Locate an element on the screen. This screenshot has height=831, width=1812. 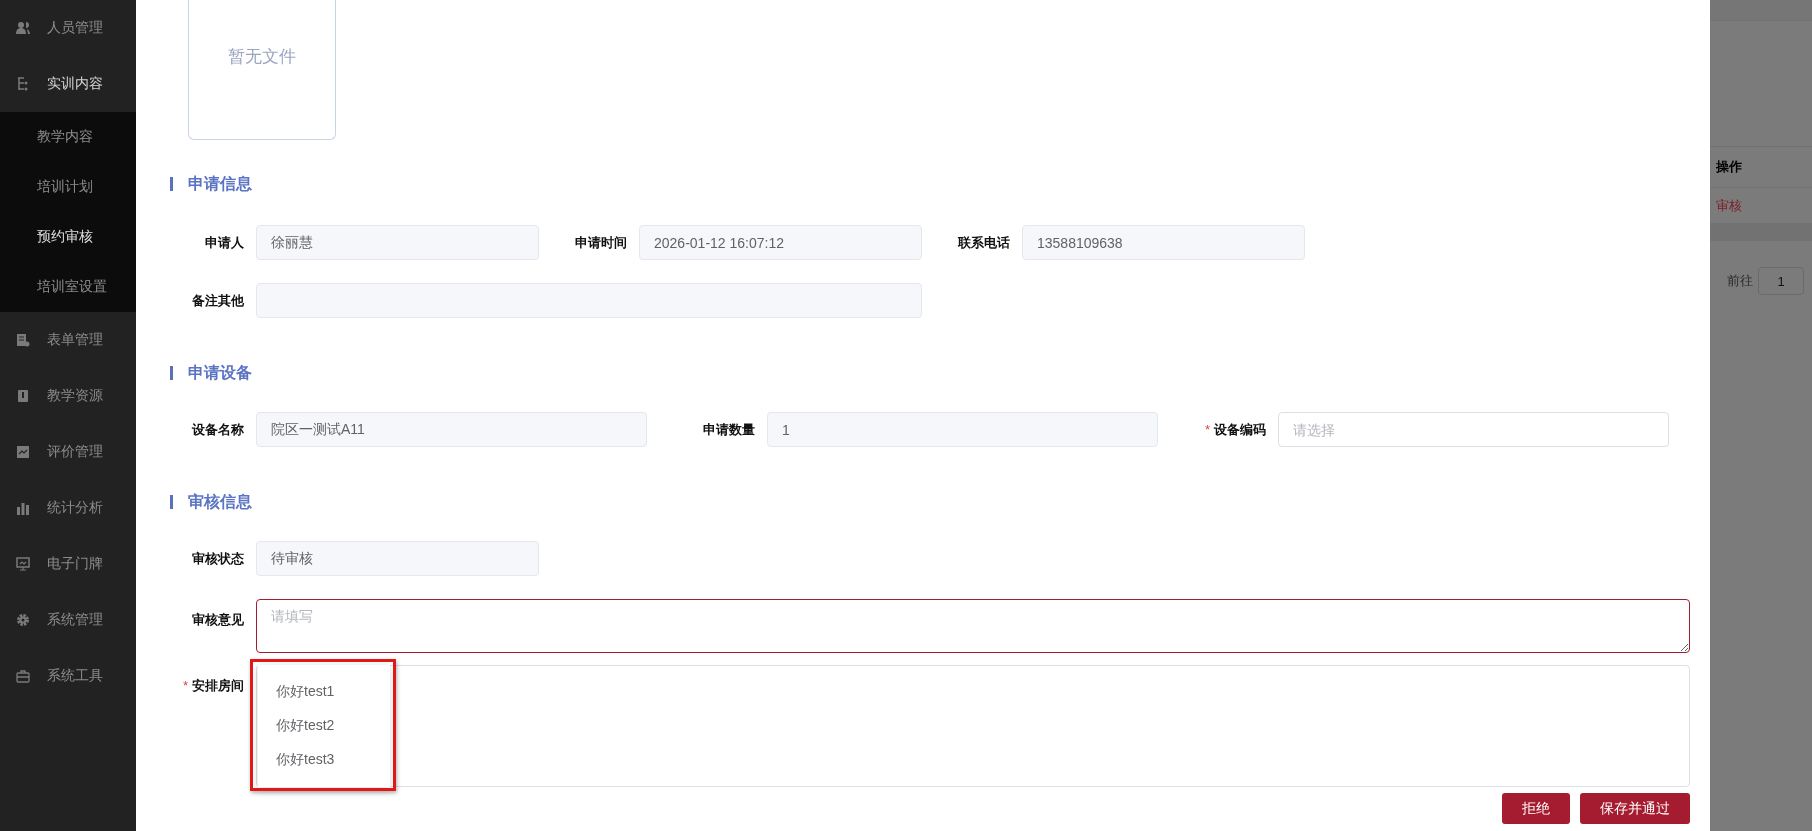
briefcase-icon is located at coordinates (23, 676).